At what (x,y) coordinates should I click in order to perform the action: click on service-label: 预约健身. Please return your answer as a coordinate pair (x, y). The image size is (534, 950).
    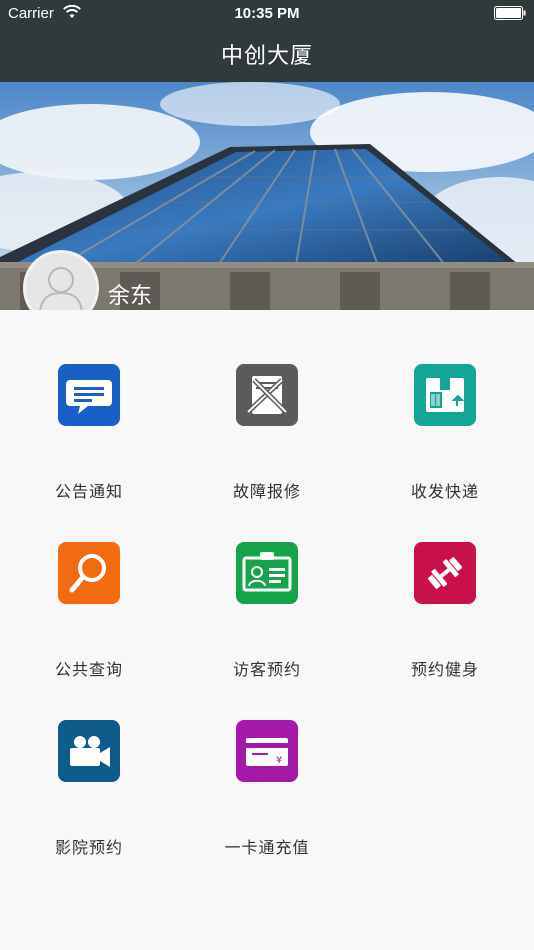
    Looking at the image, I should click on (444, 669).